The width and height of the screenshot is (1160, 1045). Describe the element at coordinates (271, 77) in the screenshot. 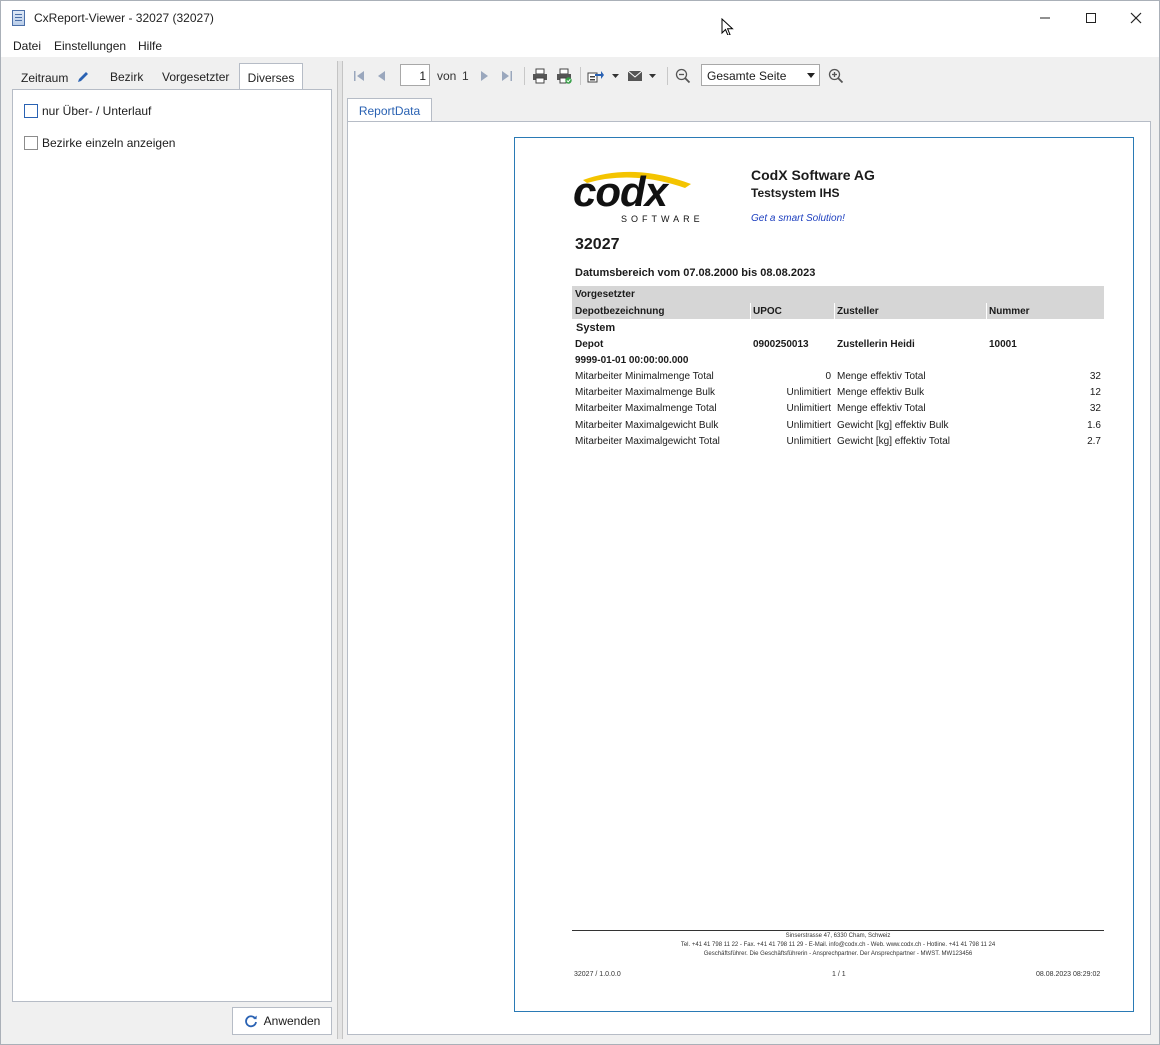

I see `tab-diverses: Diverses` at that location.